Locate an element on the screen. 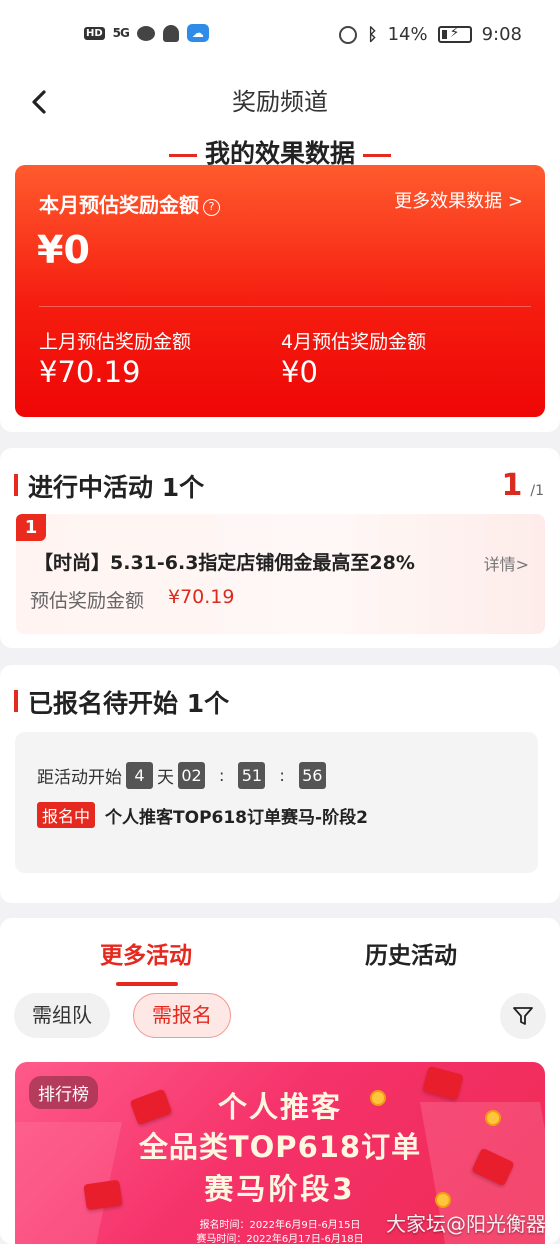 This screenshot has height=1244, width=560. notification-icon is located at coordinates (170, 33).